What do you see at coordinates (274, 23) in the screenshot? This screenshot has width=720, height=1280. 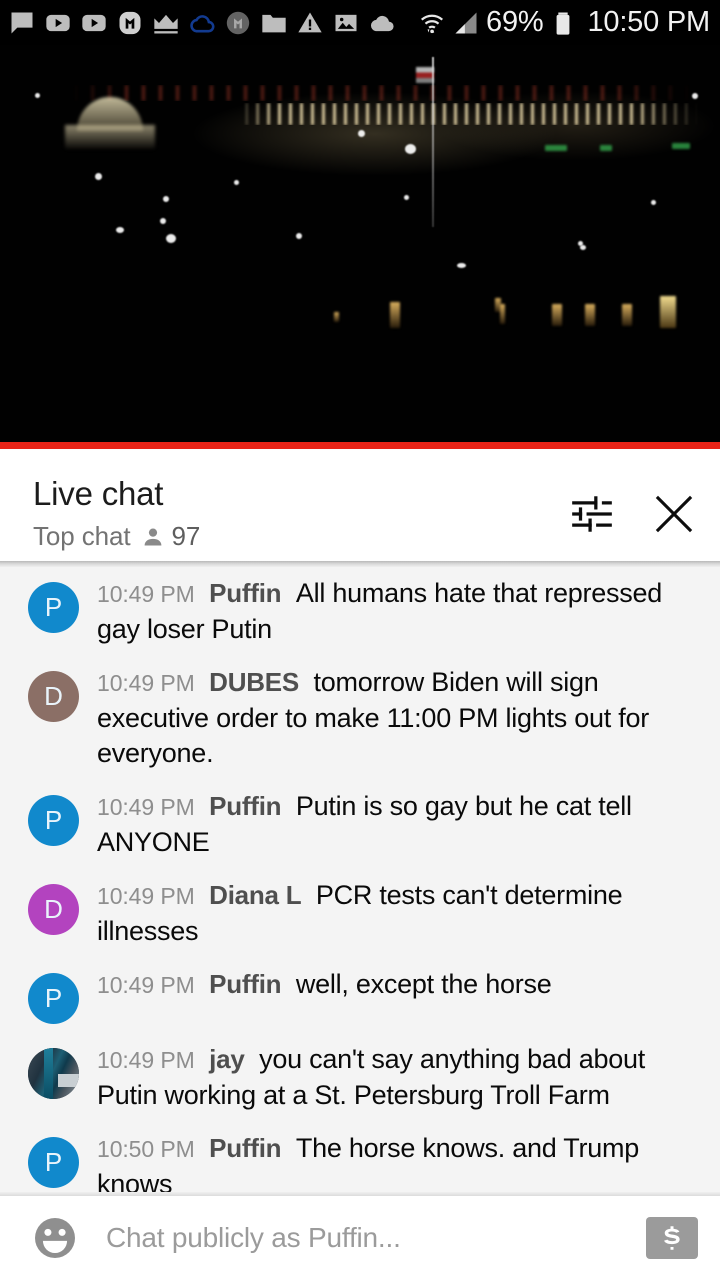 I see `folder-icon` at bounding box center [274, 23].